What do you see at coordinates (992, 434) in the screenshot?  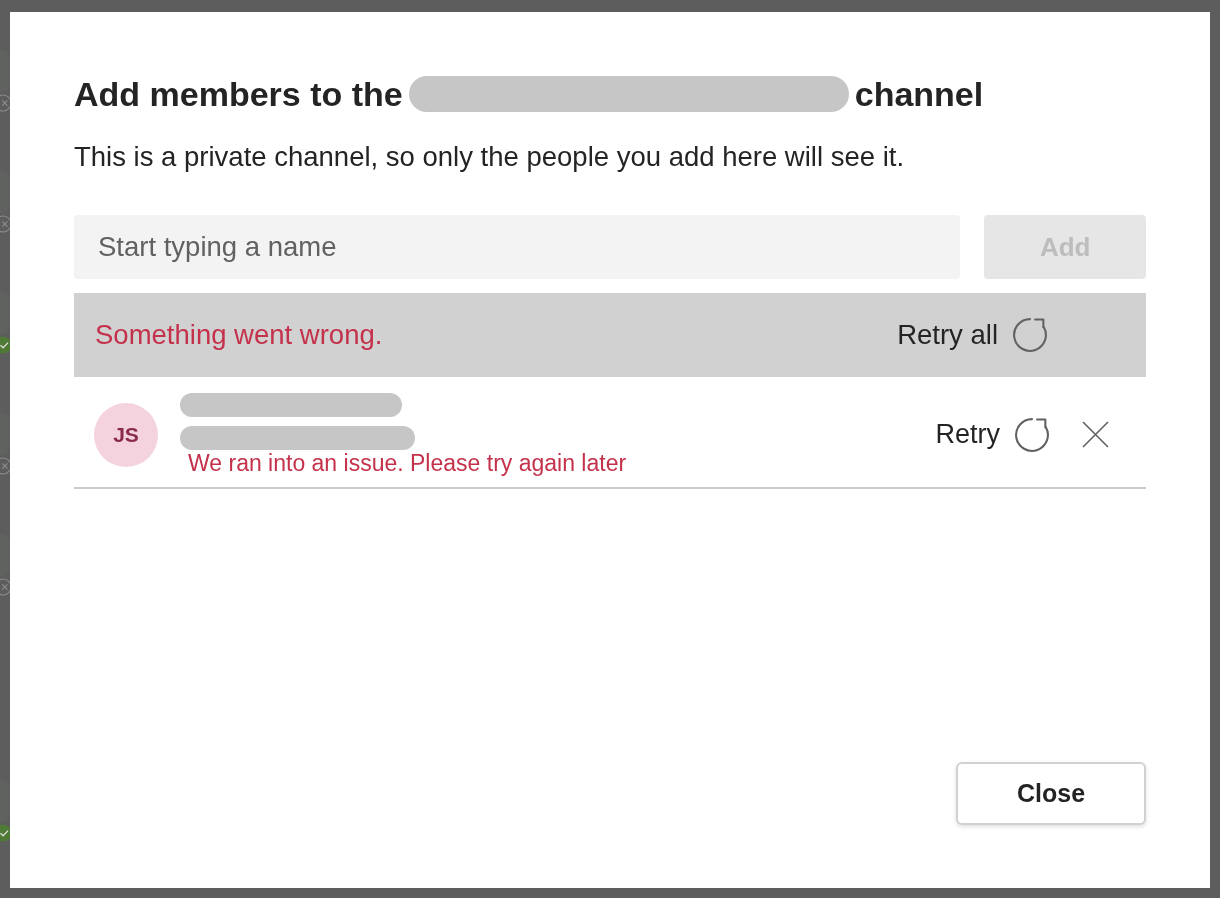 I see `retry-button: Retry` at bounding box center [992, 434].